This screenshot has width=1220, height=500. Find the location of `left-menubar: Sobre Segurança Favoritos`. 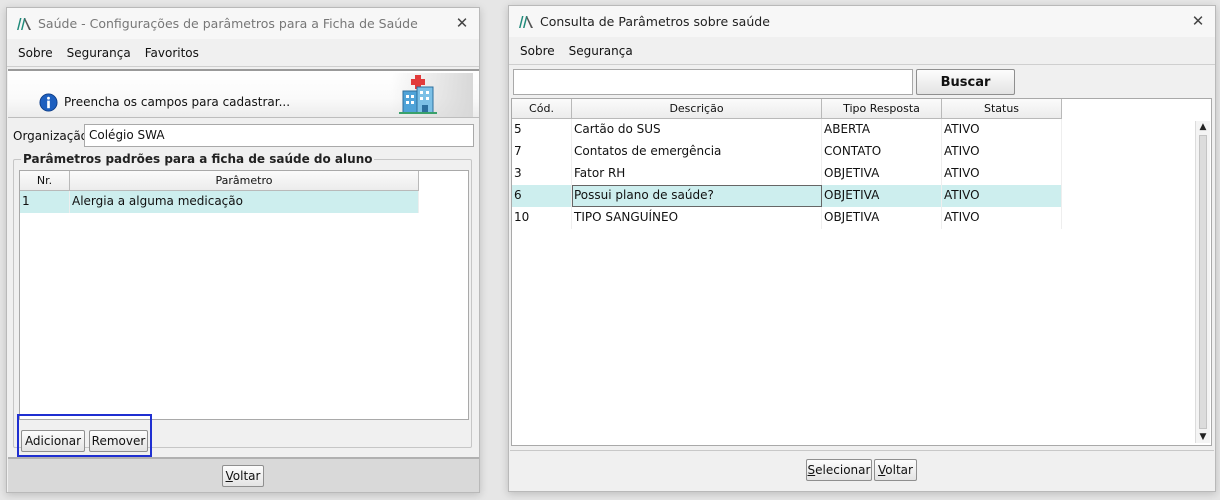

left-menubar: Sobre Segurança Favoritos is located at coordinates (243, 53).